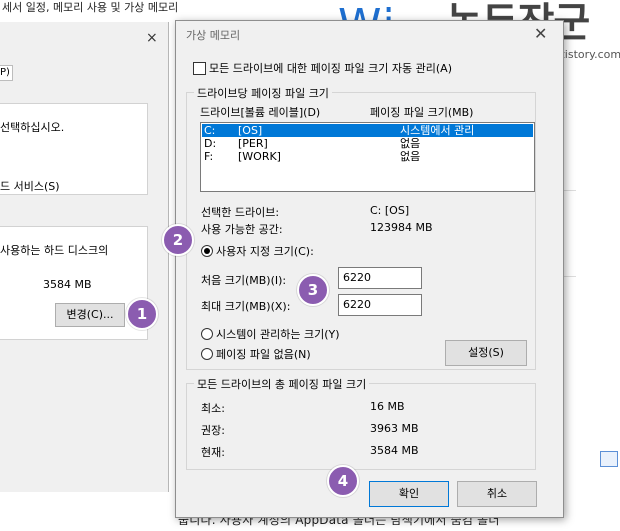  Describe the element at coordinates (246, 306) in the screenshot. I see `max-size-label: 최대 크기(MB)(X):` at that location.